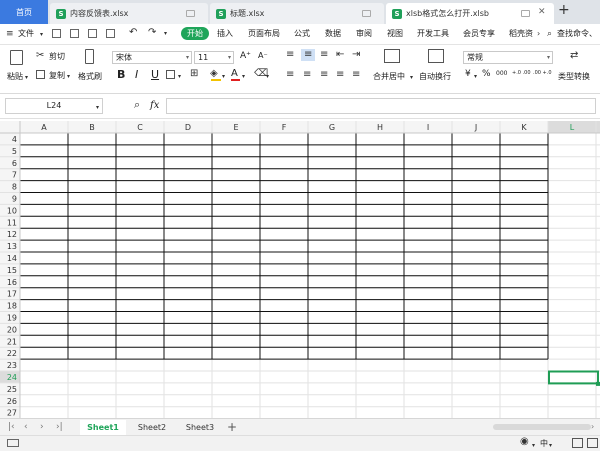  I want to click on add-sheet-button: +, so click(232, 427).